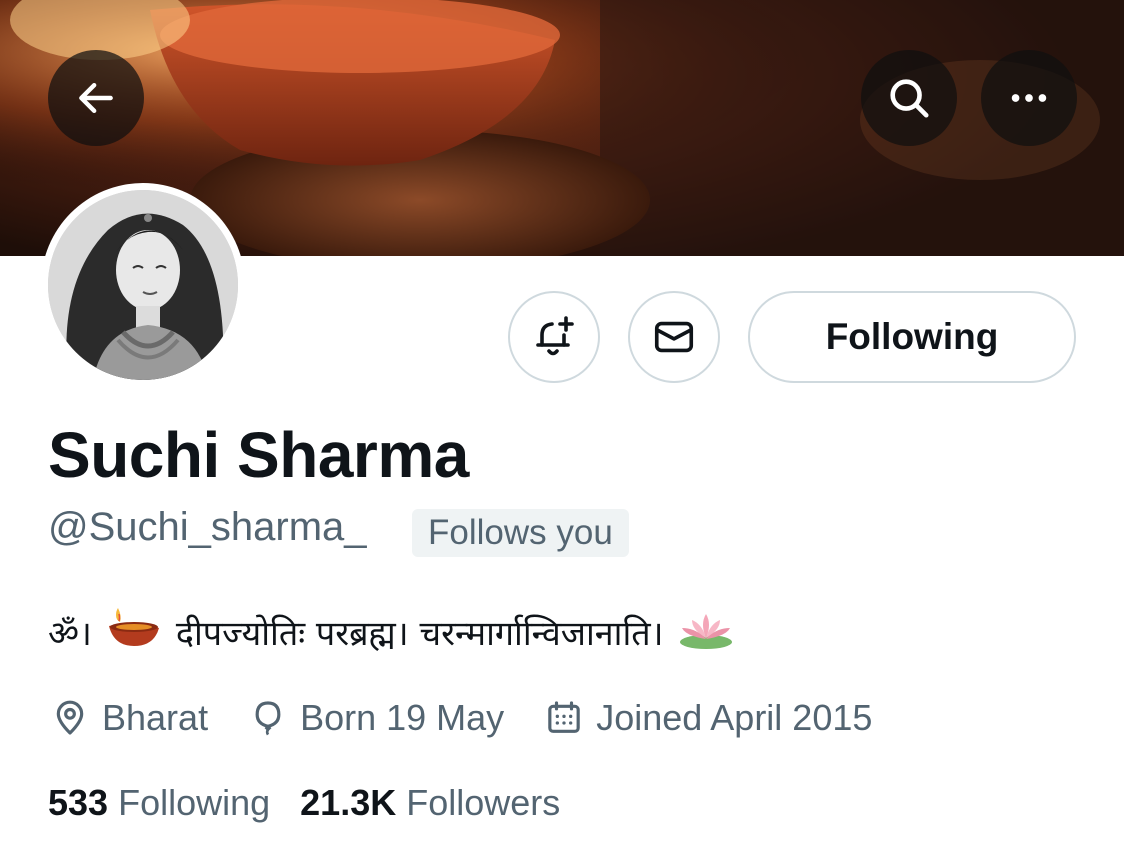 Image resolution: width=1124 pixels, height=853 pixels. I want to click on followers-count: 21.3K, so click(348, 802).